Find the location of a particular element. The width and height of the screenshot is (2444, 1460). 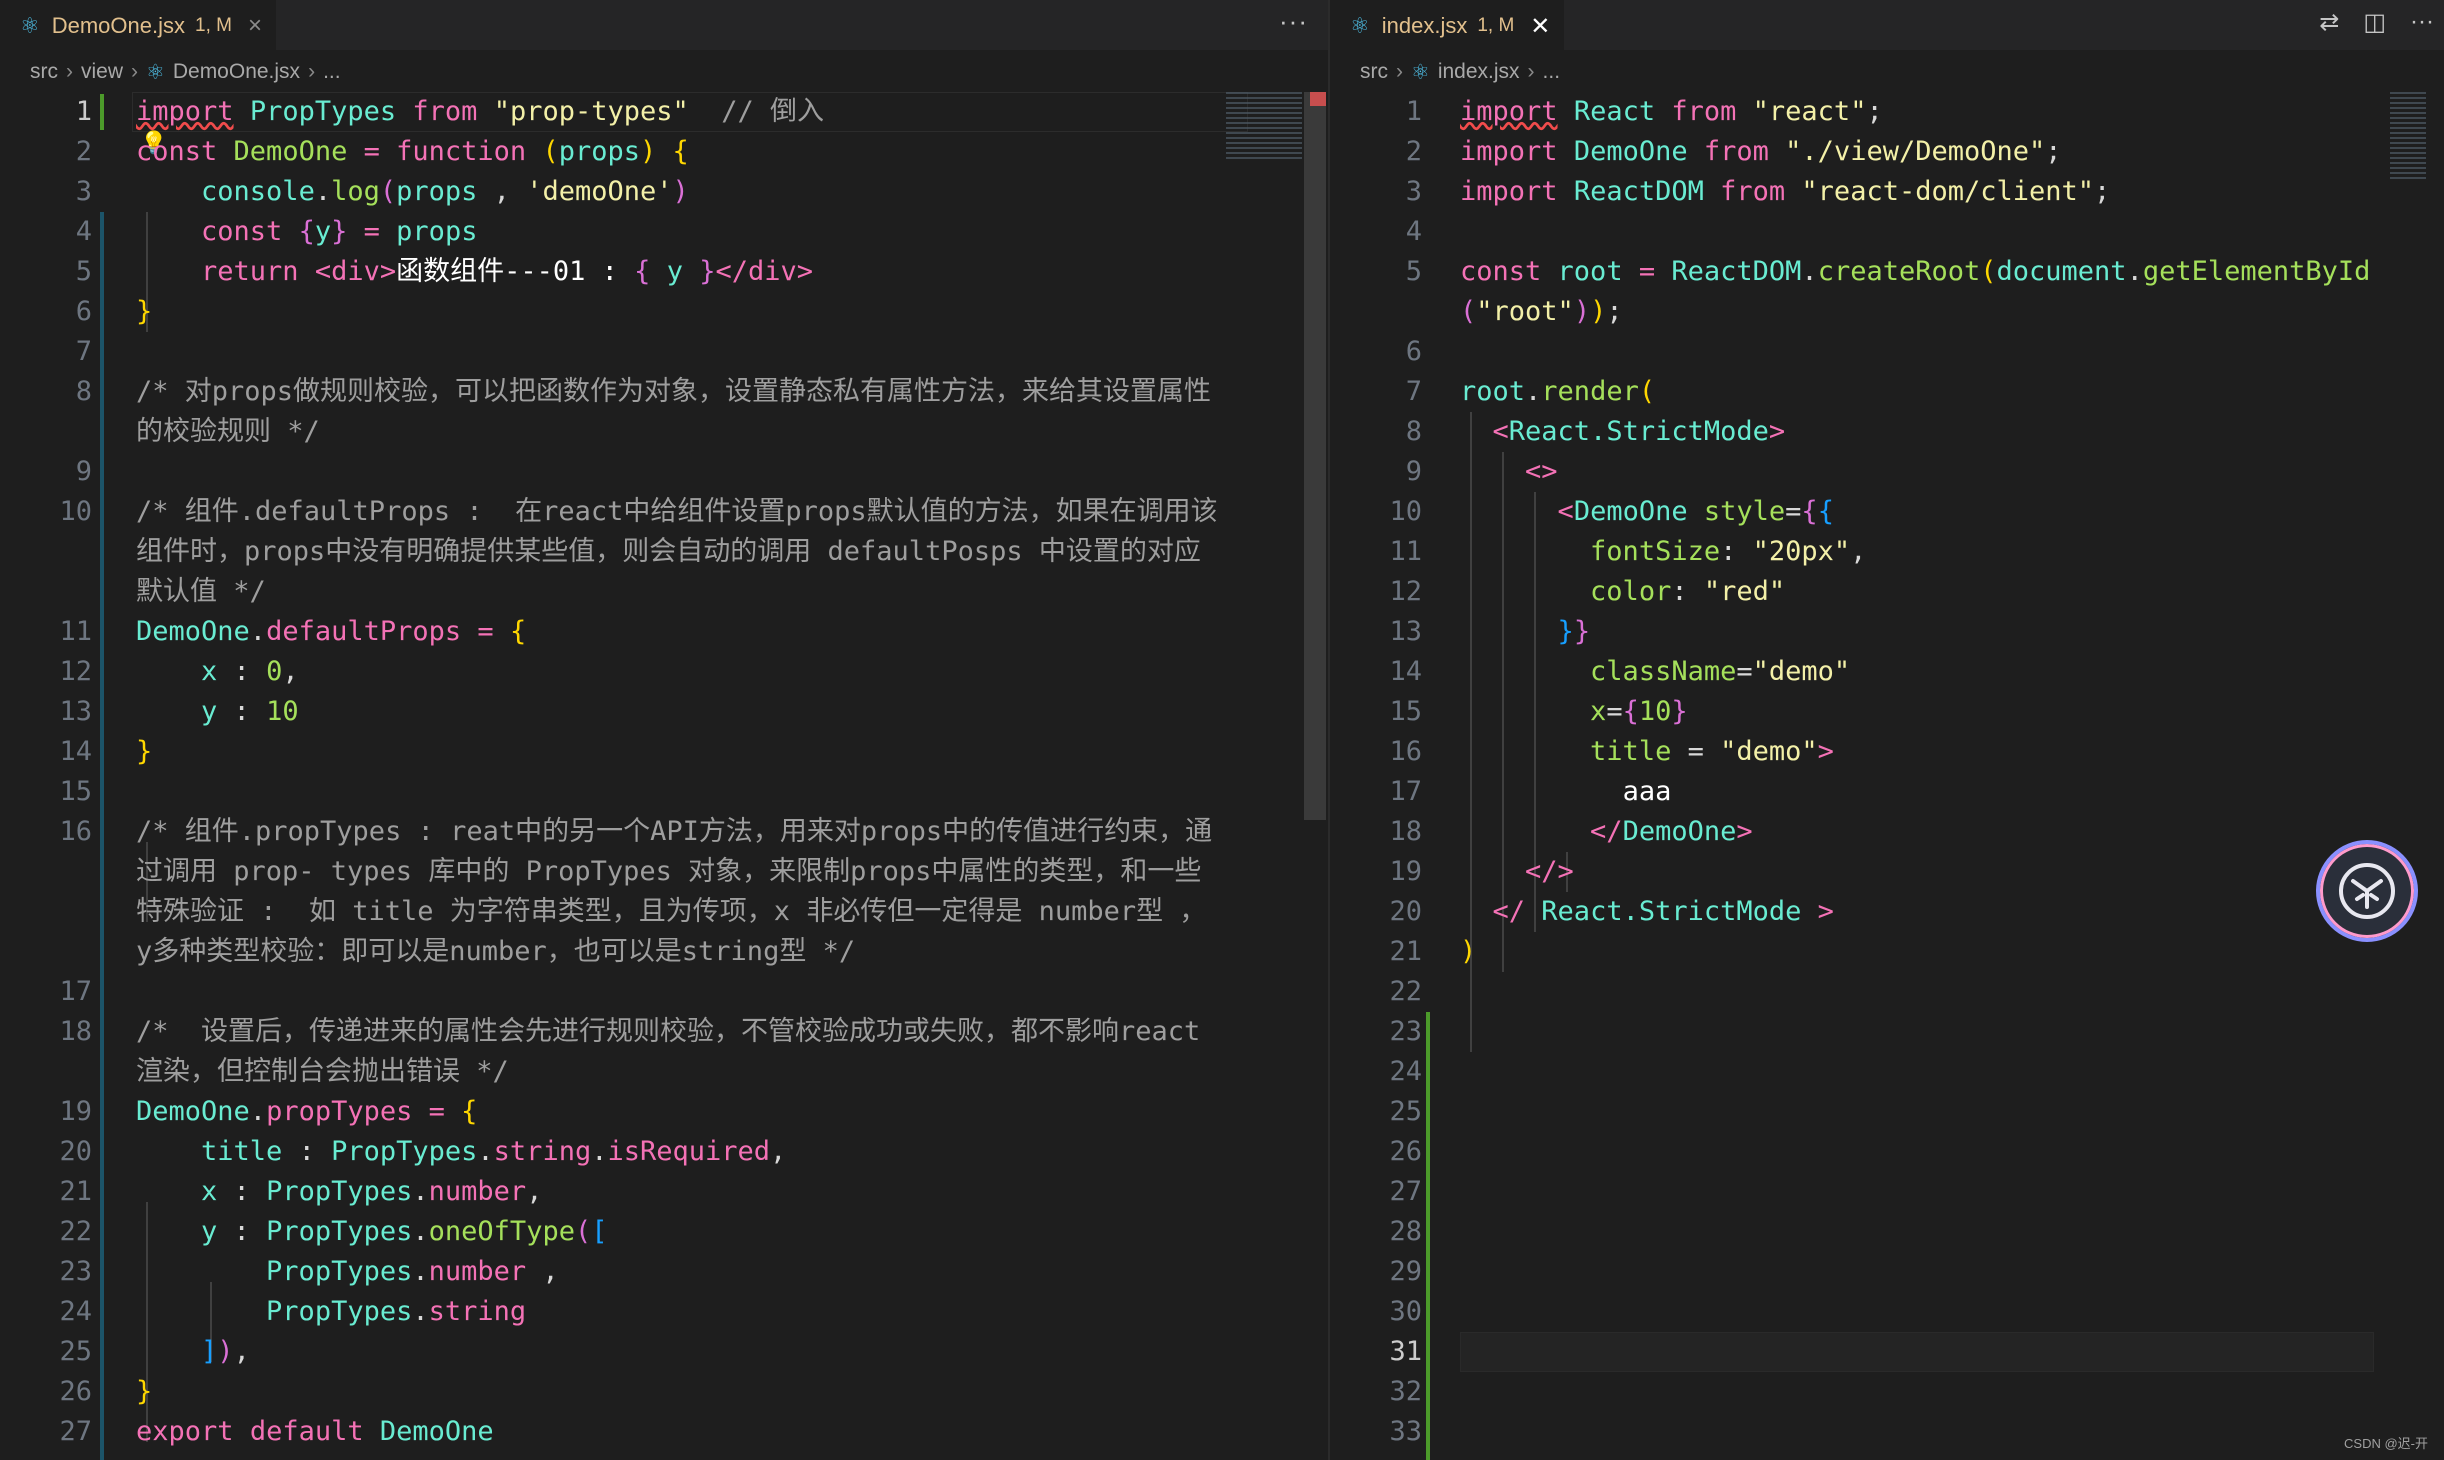

code-line: y : 10 is located at coordinates (217, 712).